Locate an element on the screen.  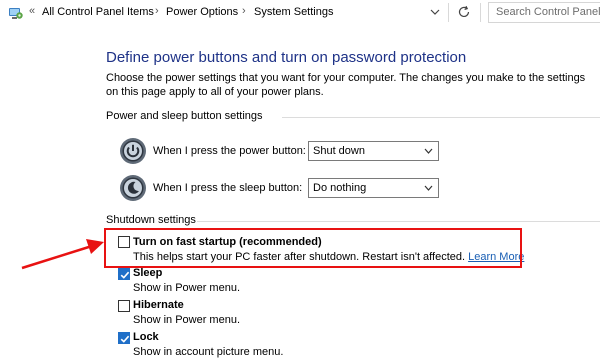
power-button-label: When I press the power button: is located at coordinates (229, 151).